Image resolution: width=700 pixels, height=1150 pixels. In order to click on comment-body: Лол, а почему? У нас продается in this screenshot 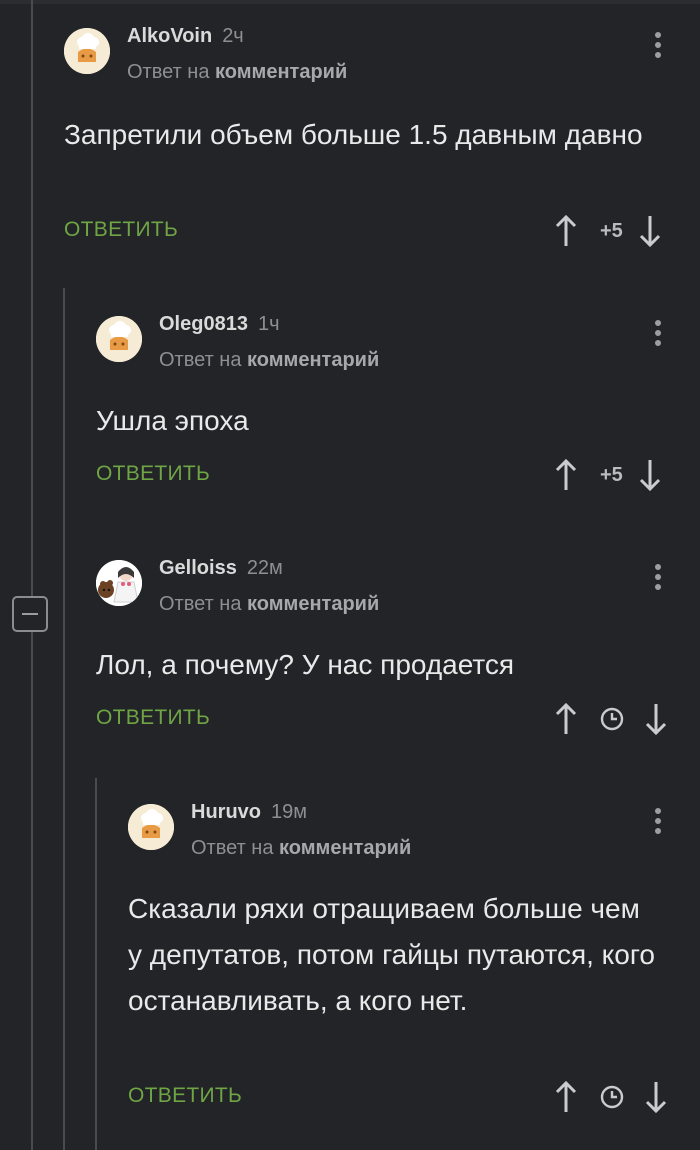, I will do `click(305, 664)`.